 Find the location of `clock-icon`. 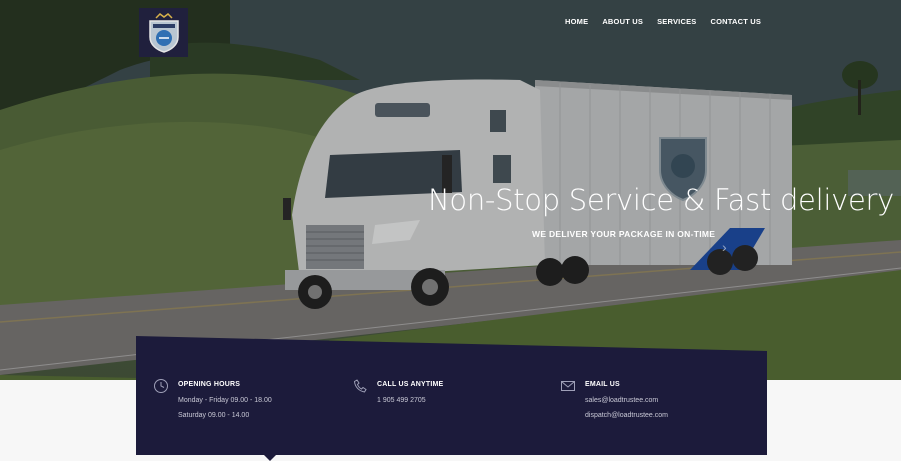

clock-icon is located at coordinates (161, 386).